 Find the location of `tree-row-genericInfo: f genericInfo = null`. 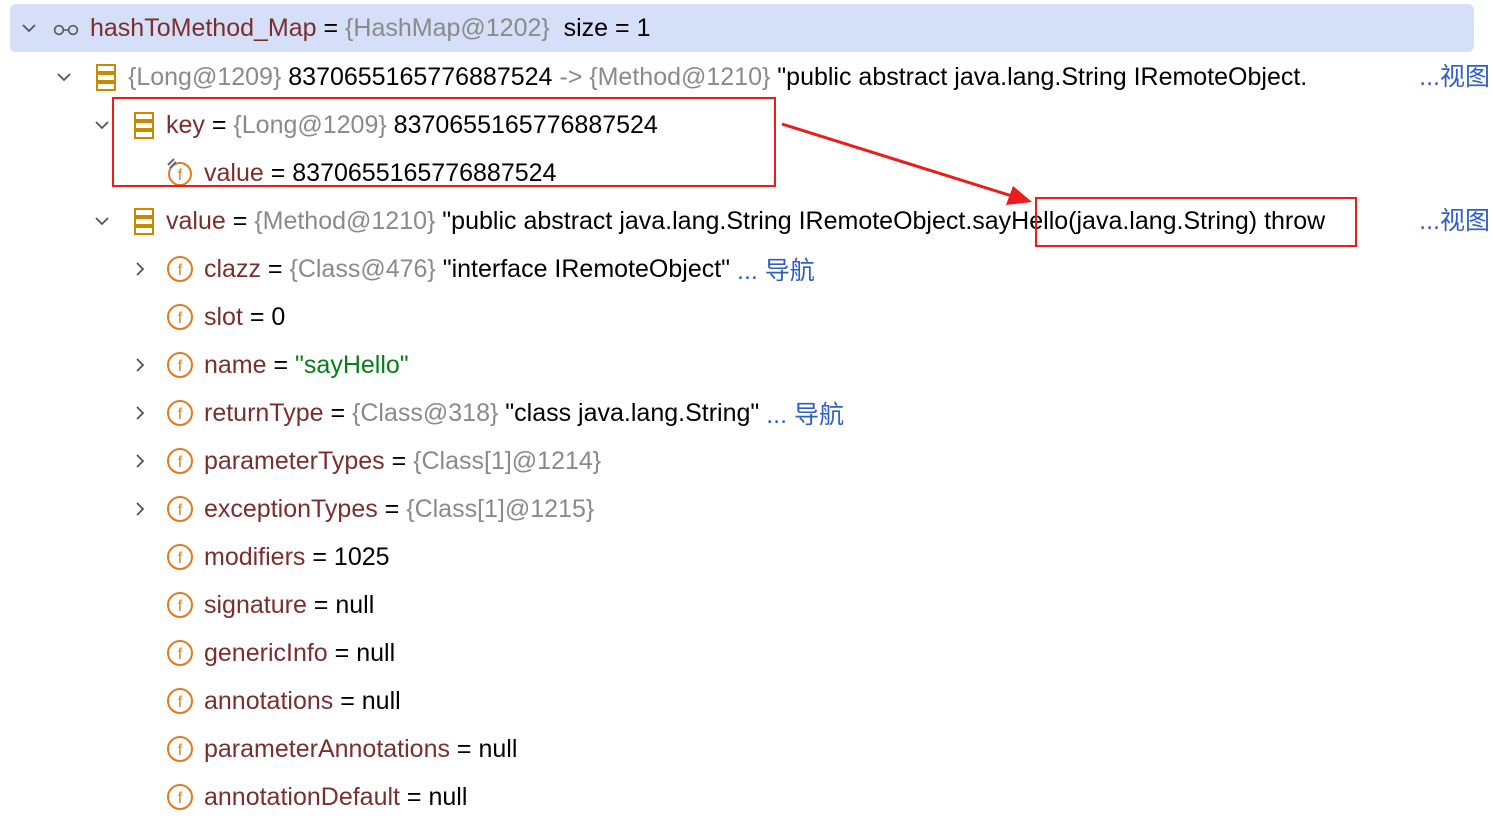

tree-row-genericInfo: f genericInfo = null is located at coordinates (746, 653).